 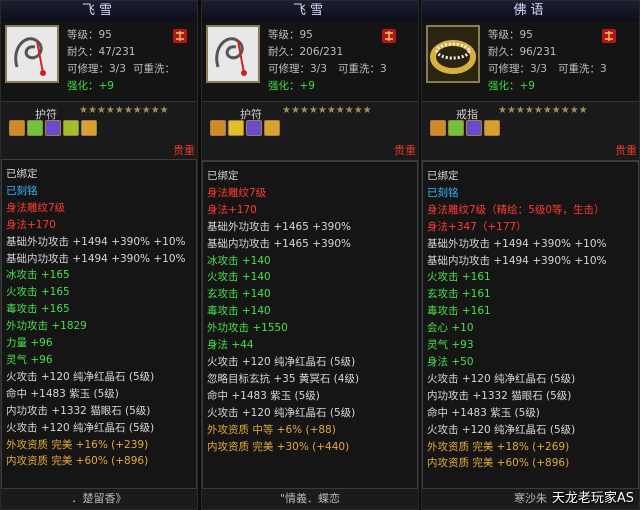 What do you see at coordinates (522, 52) in the screenshot?
I see `durability-stat: 耐久：96/231` at bounding box center [522, 52].